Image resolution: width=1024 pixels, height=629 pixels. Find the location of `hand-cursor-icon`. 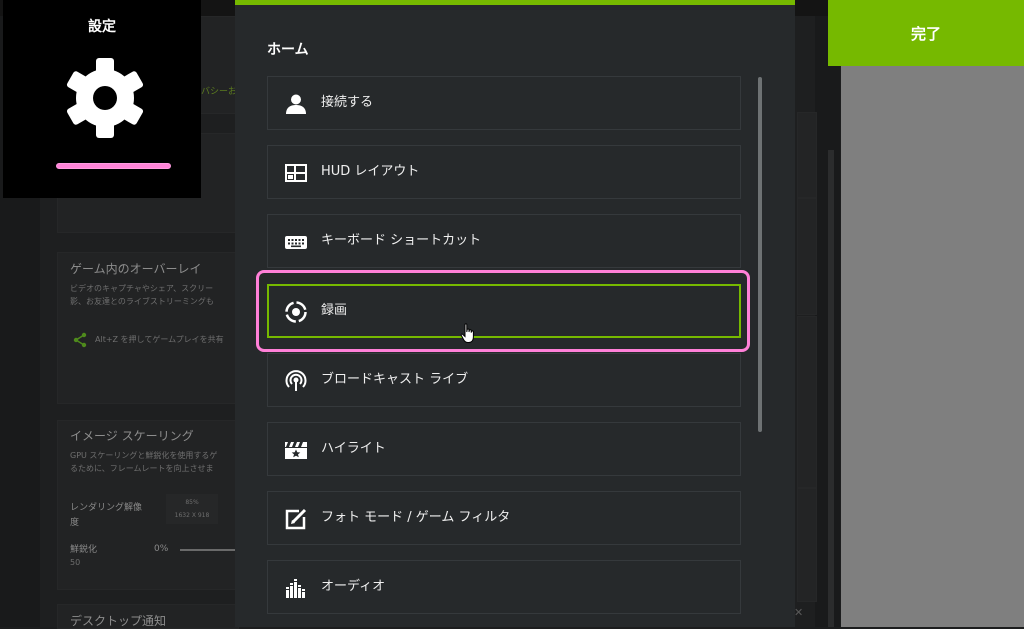

hand-cursor-icon is located at coordinates (467, 333).